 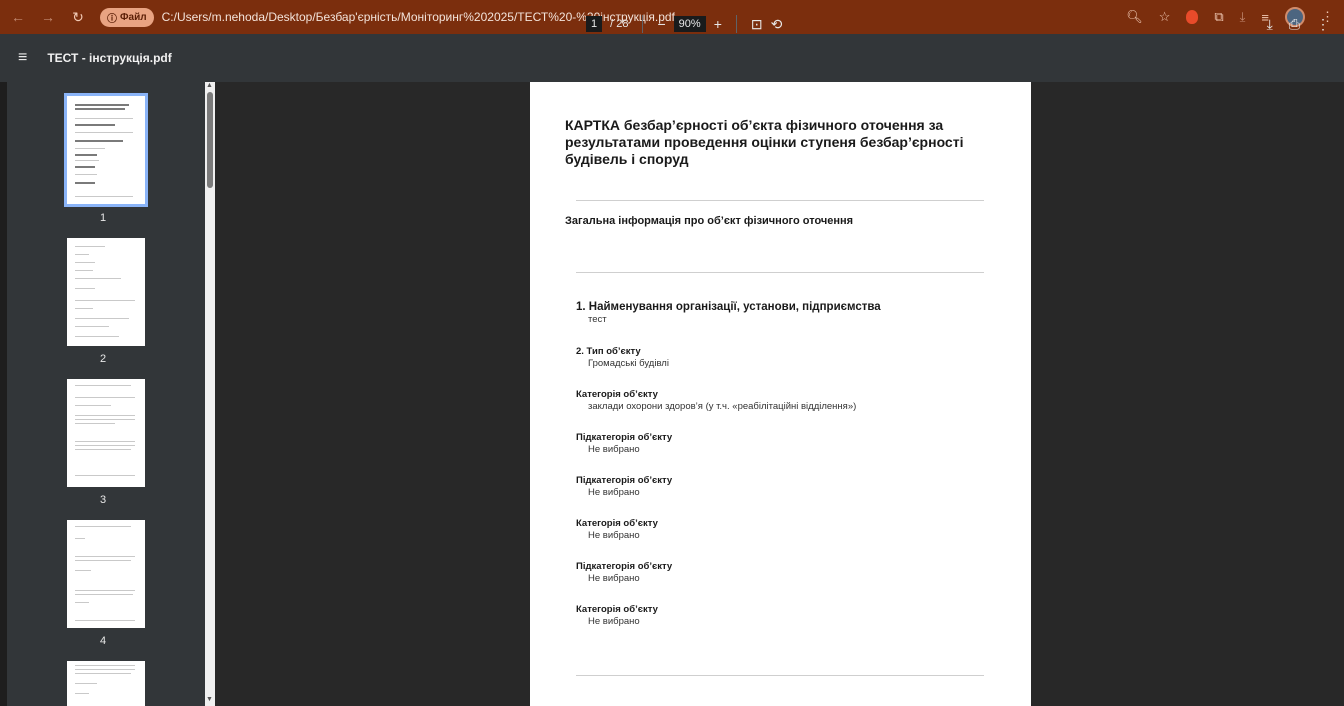 What do you see at coordinates (210, 140) in the screenshot?
I see `scrollbar-thumb` at bounding box center [210, 140].